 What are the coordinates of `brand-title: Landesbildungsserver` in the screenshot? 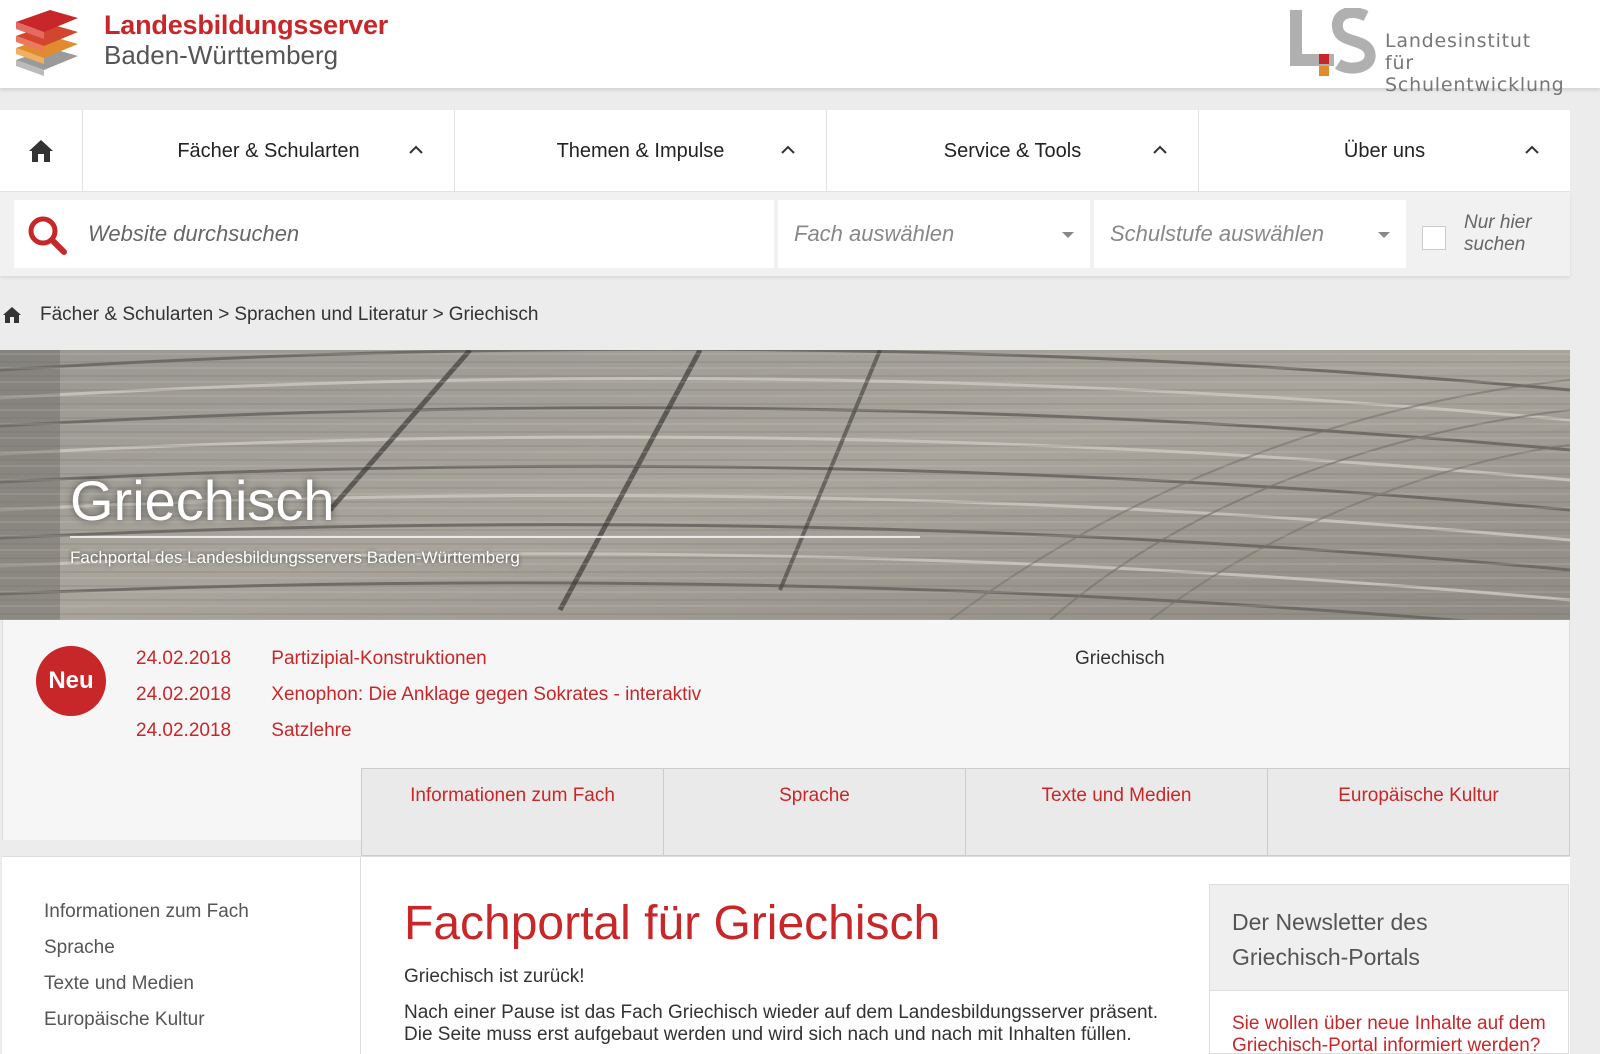 It's located at (246, 25).